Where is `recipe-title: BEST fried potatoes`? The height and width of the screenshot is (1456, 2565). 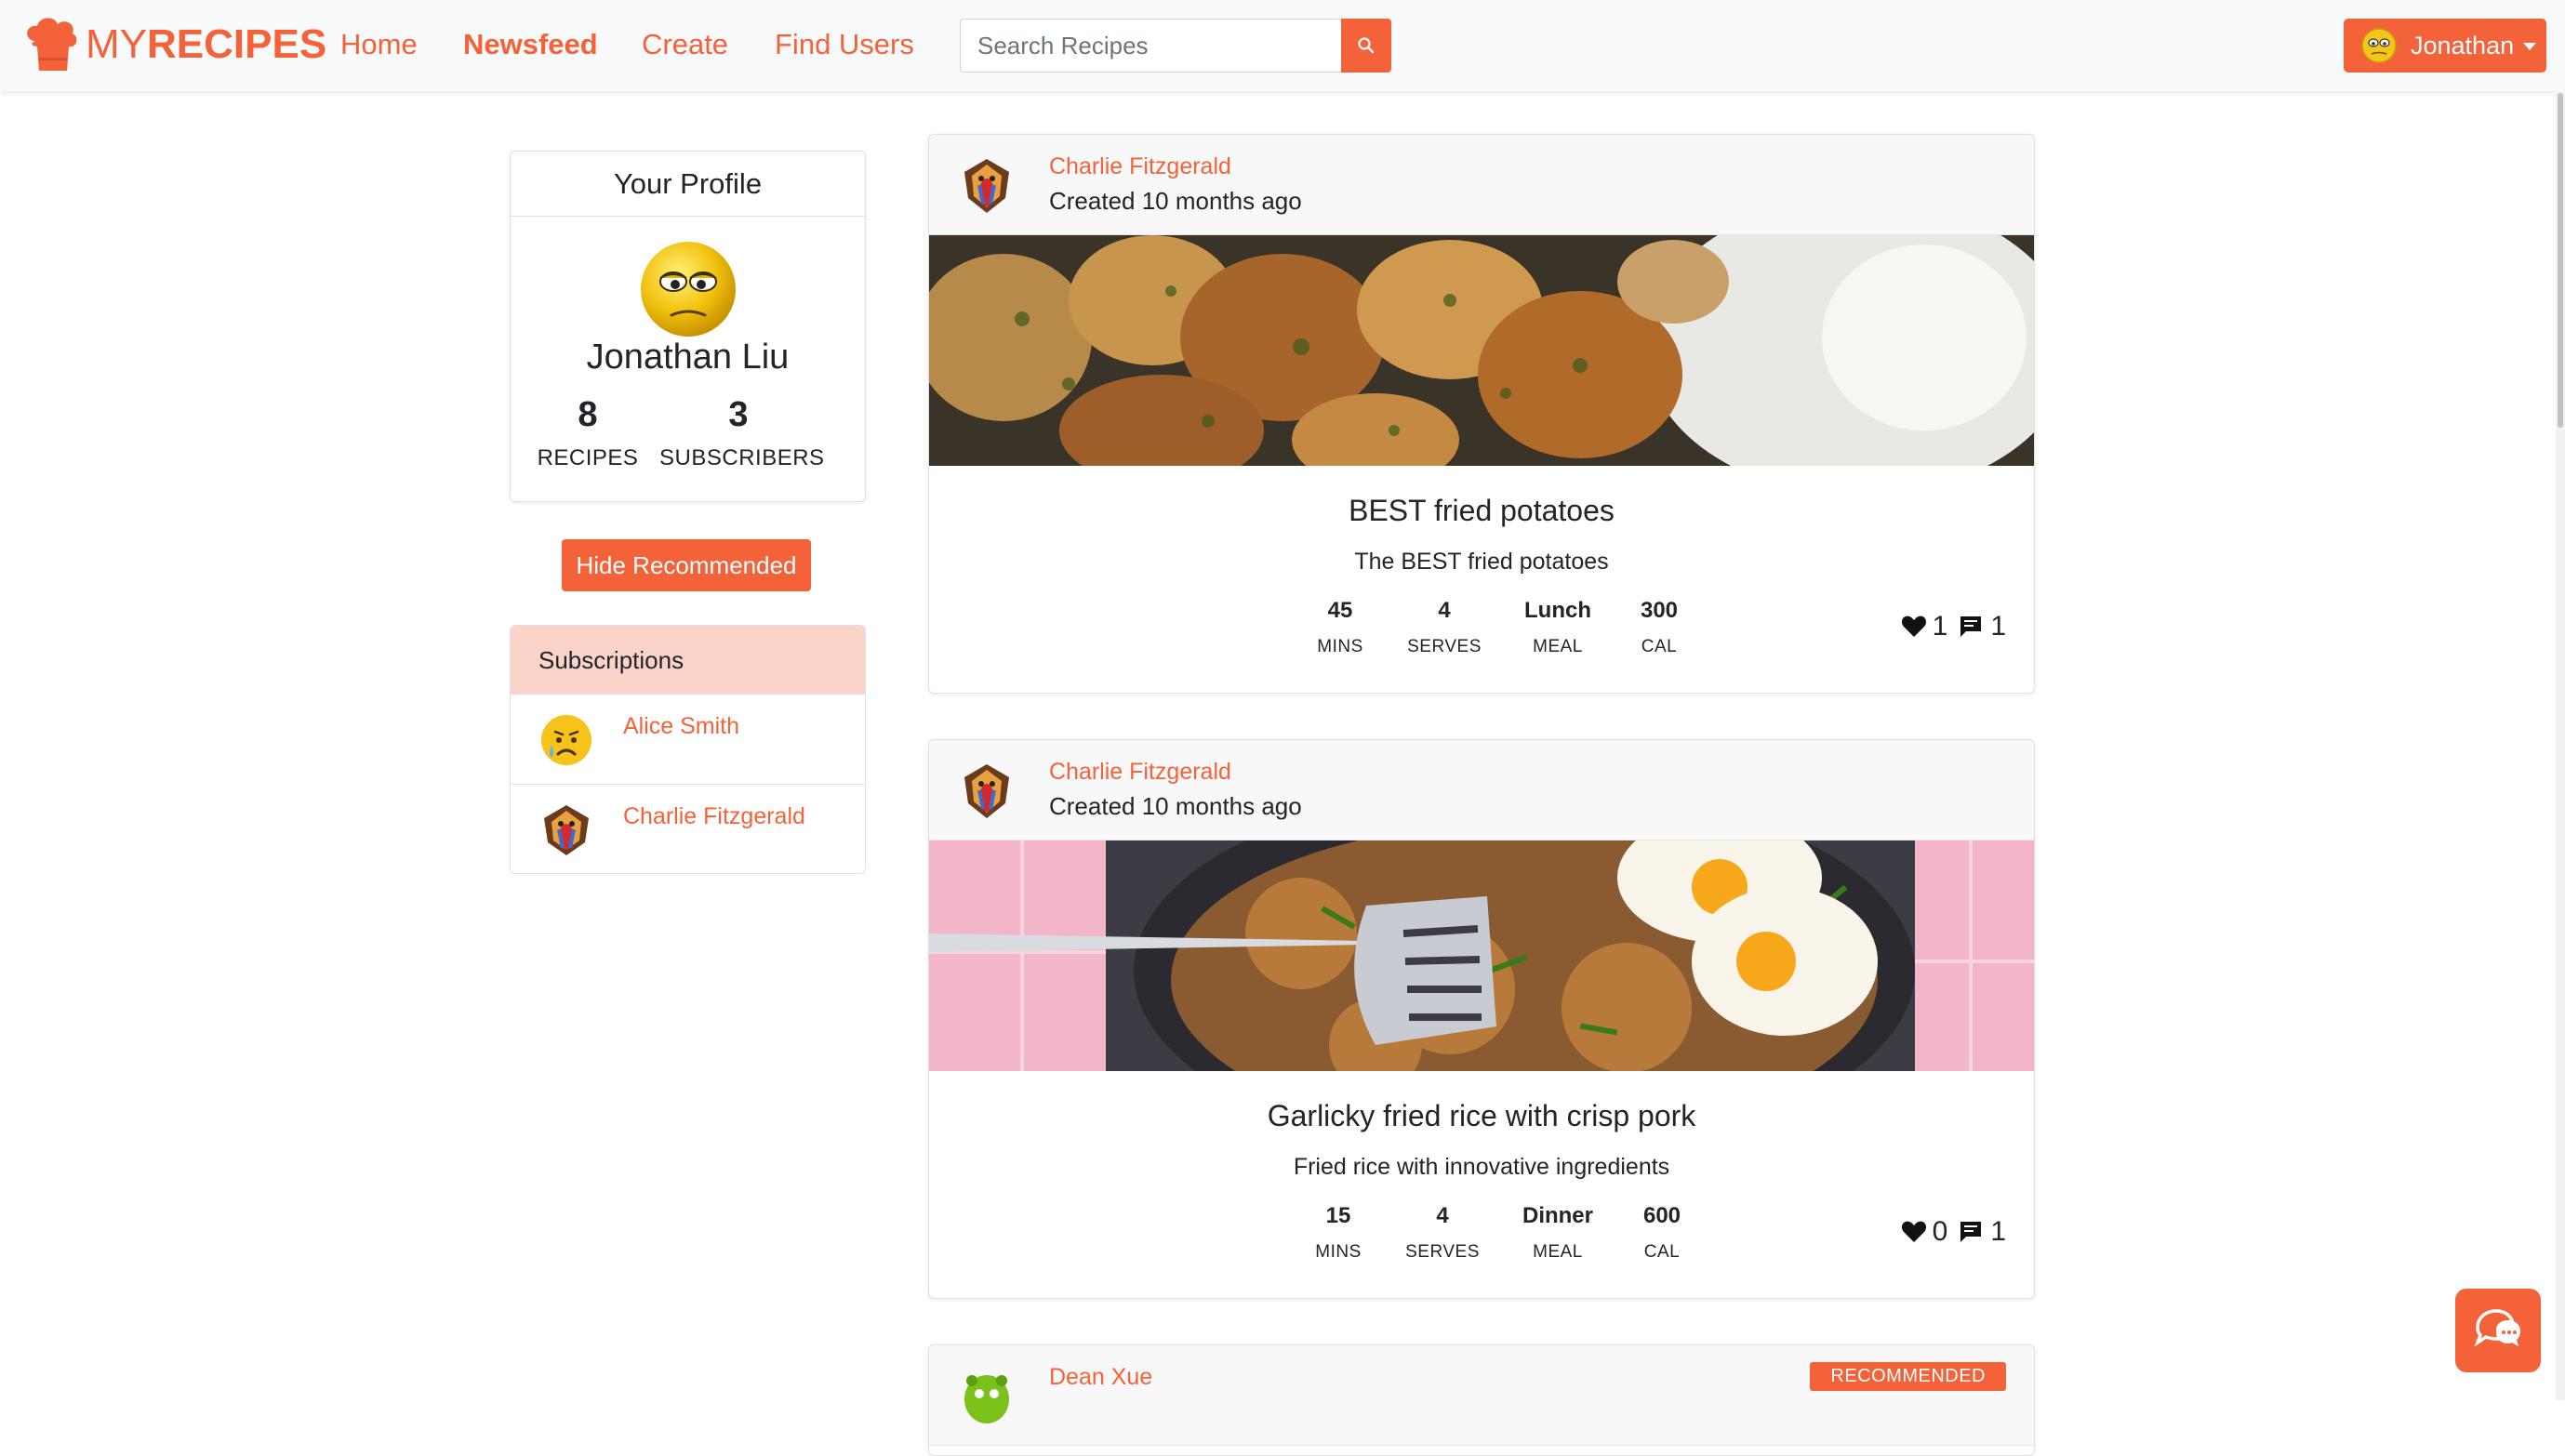
recipe-title: BEST fried potatoes is located at coordinates (1481, 511).